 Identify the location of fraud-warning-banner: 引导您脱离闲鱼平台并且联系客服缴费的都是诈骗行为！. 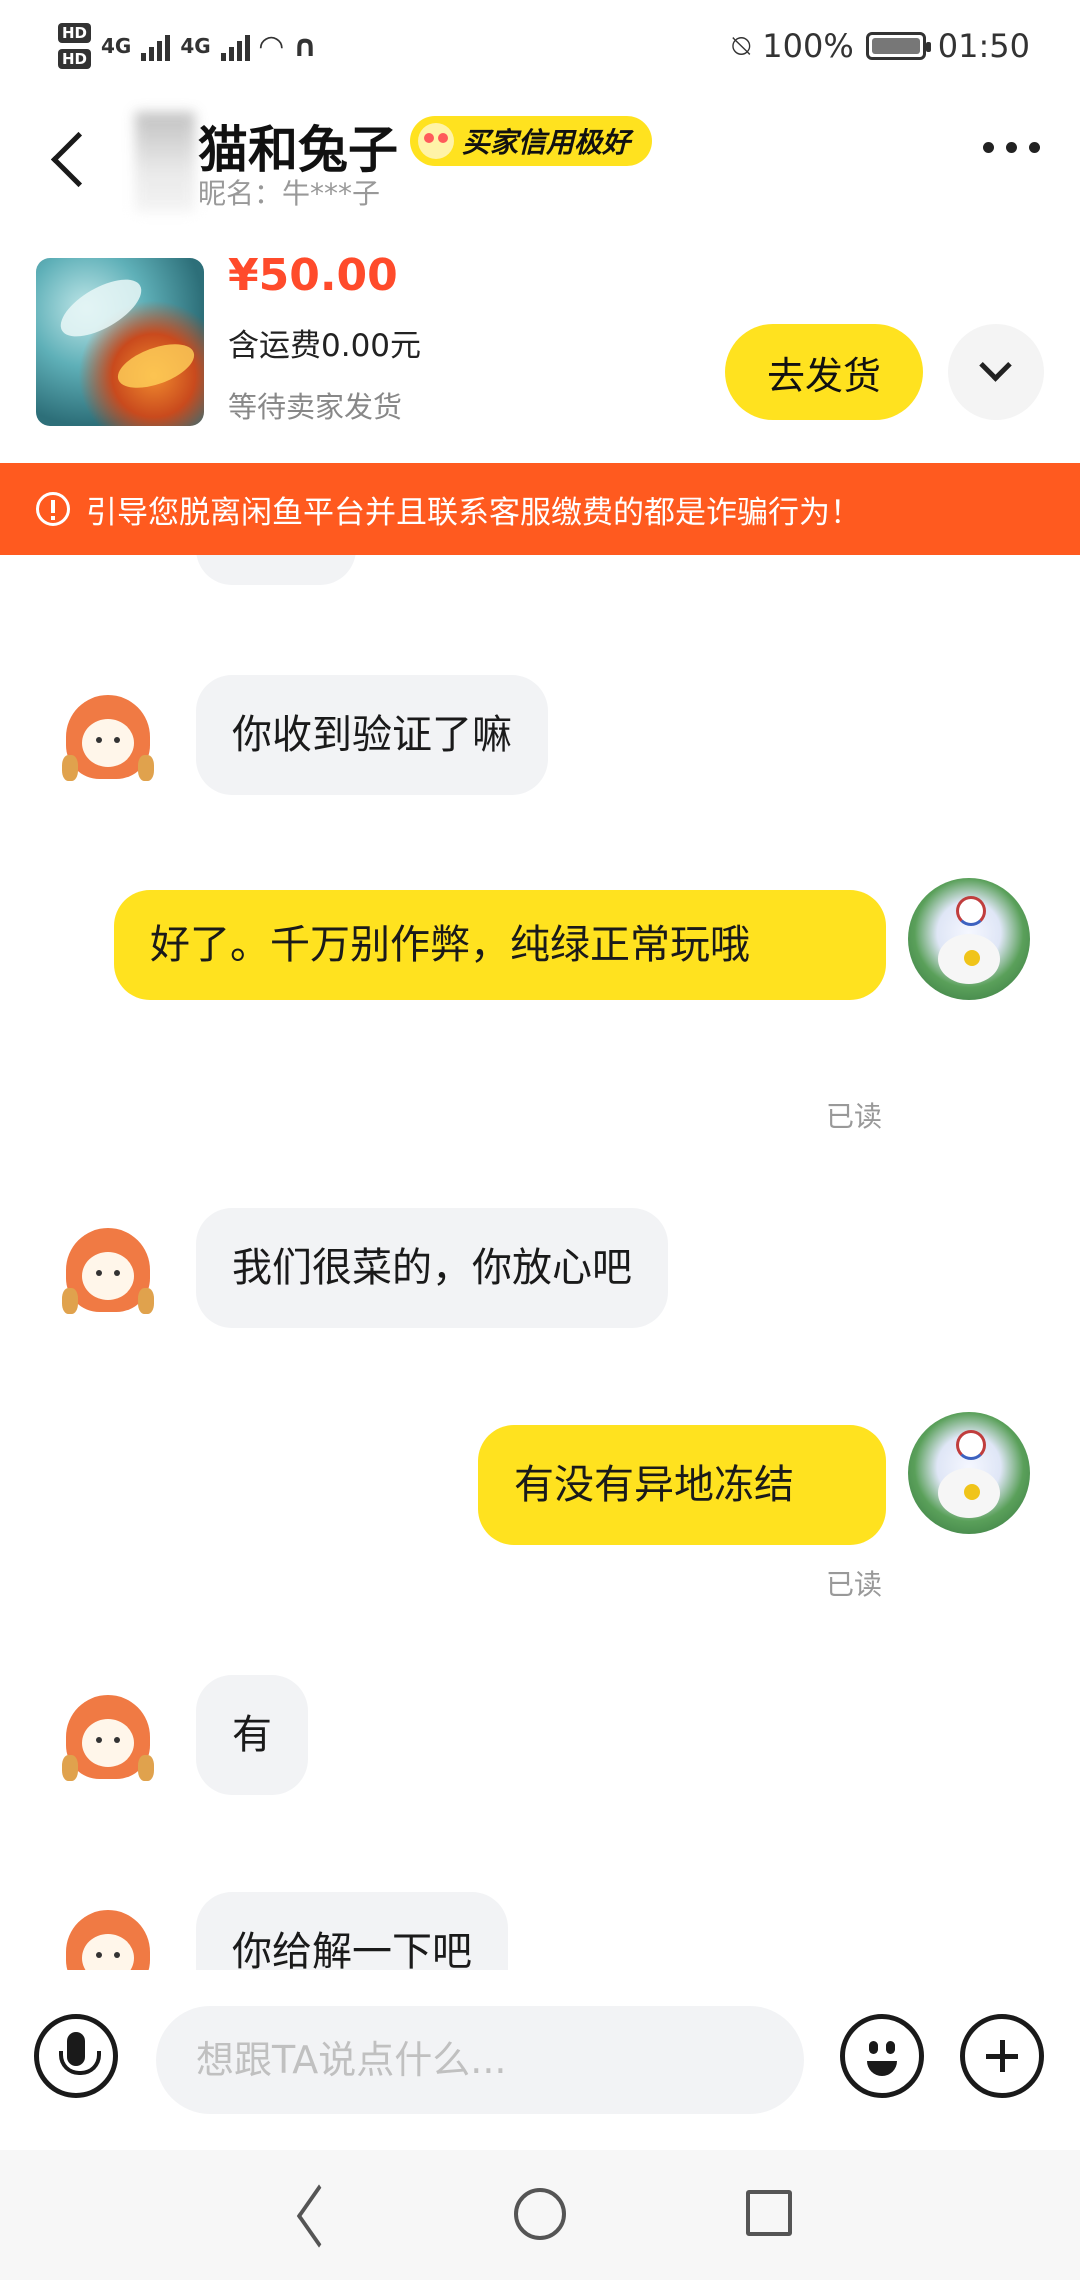
(540, 509).